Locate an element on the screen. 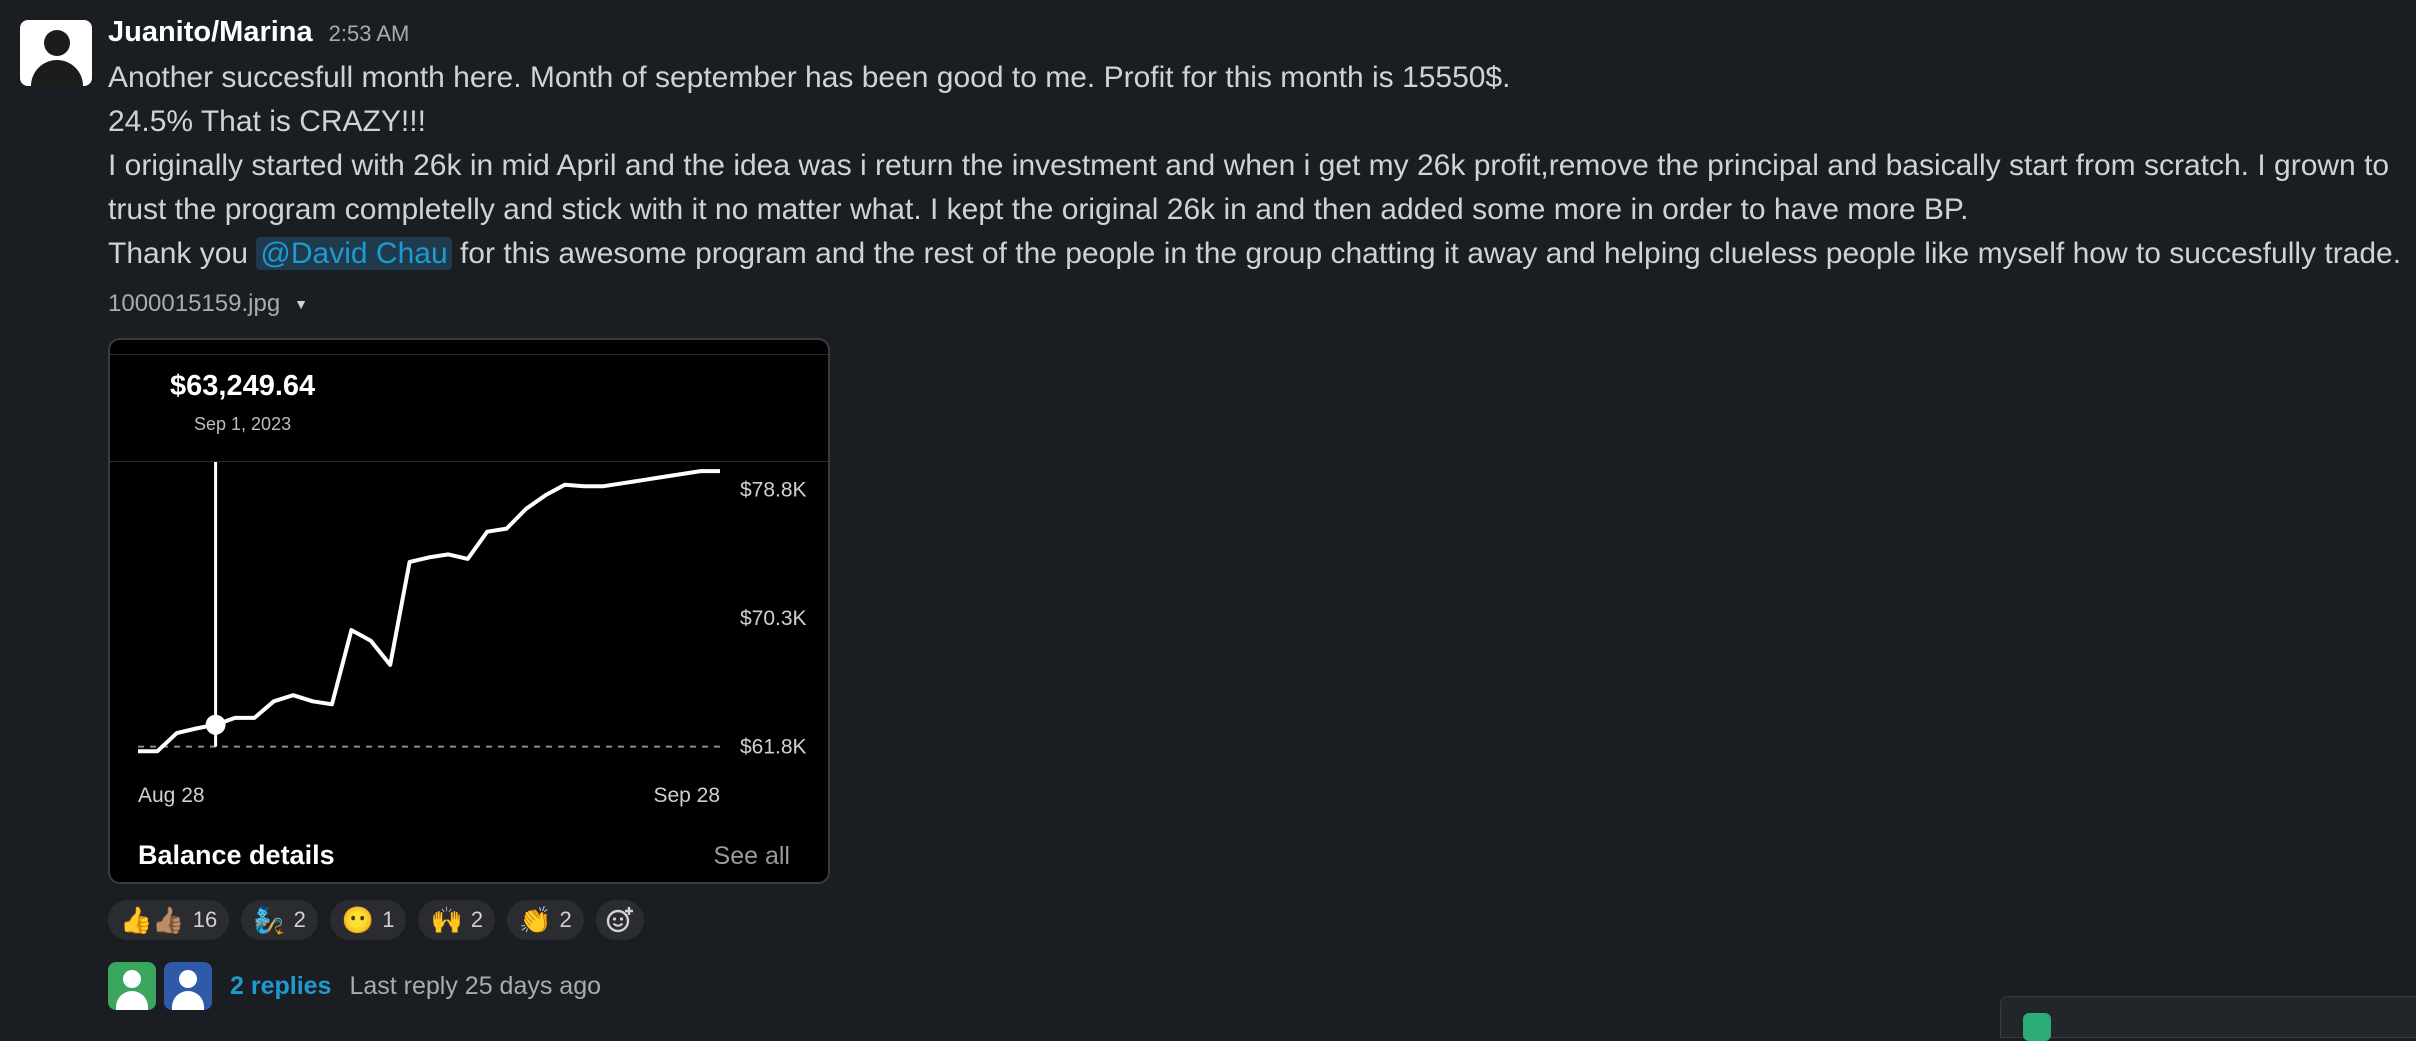 This screenshot has width=2416, height=1041. y-tick-label: $70.3K is located at coordinates (773, 618).